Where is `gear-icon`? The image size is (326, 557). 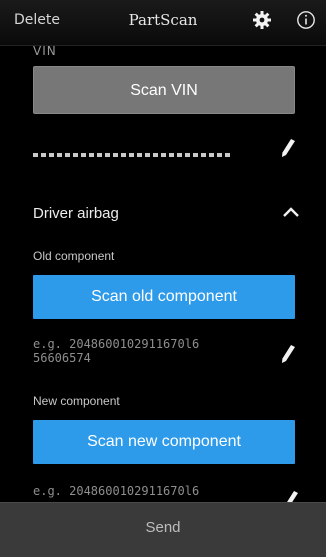 gear-icon is located at coordinates (262, 20).